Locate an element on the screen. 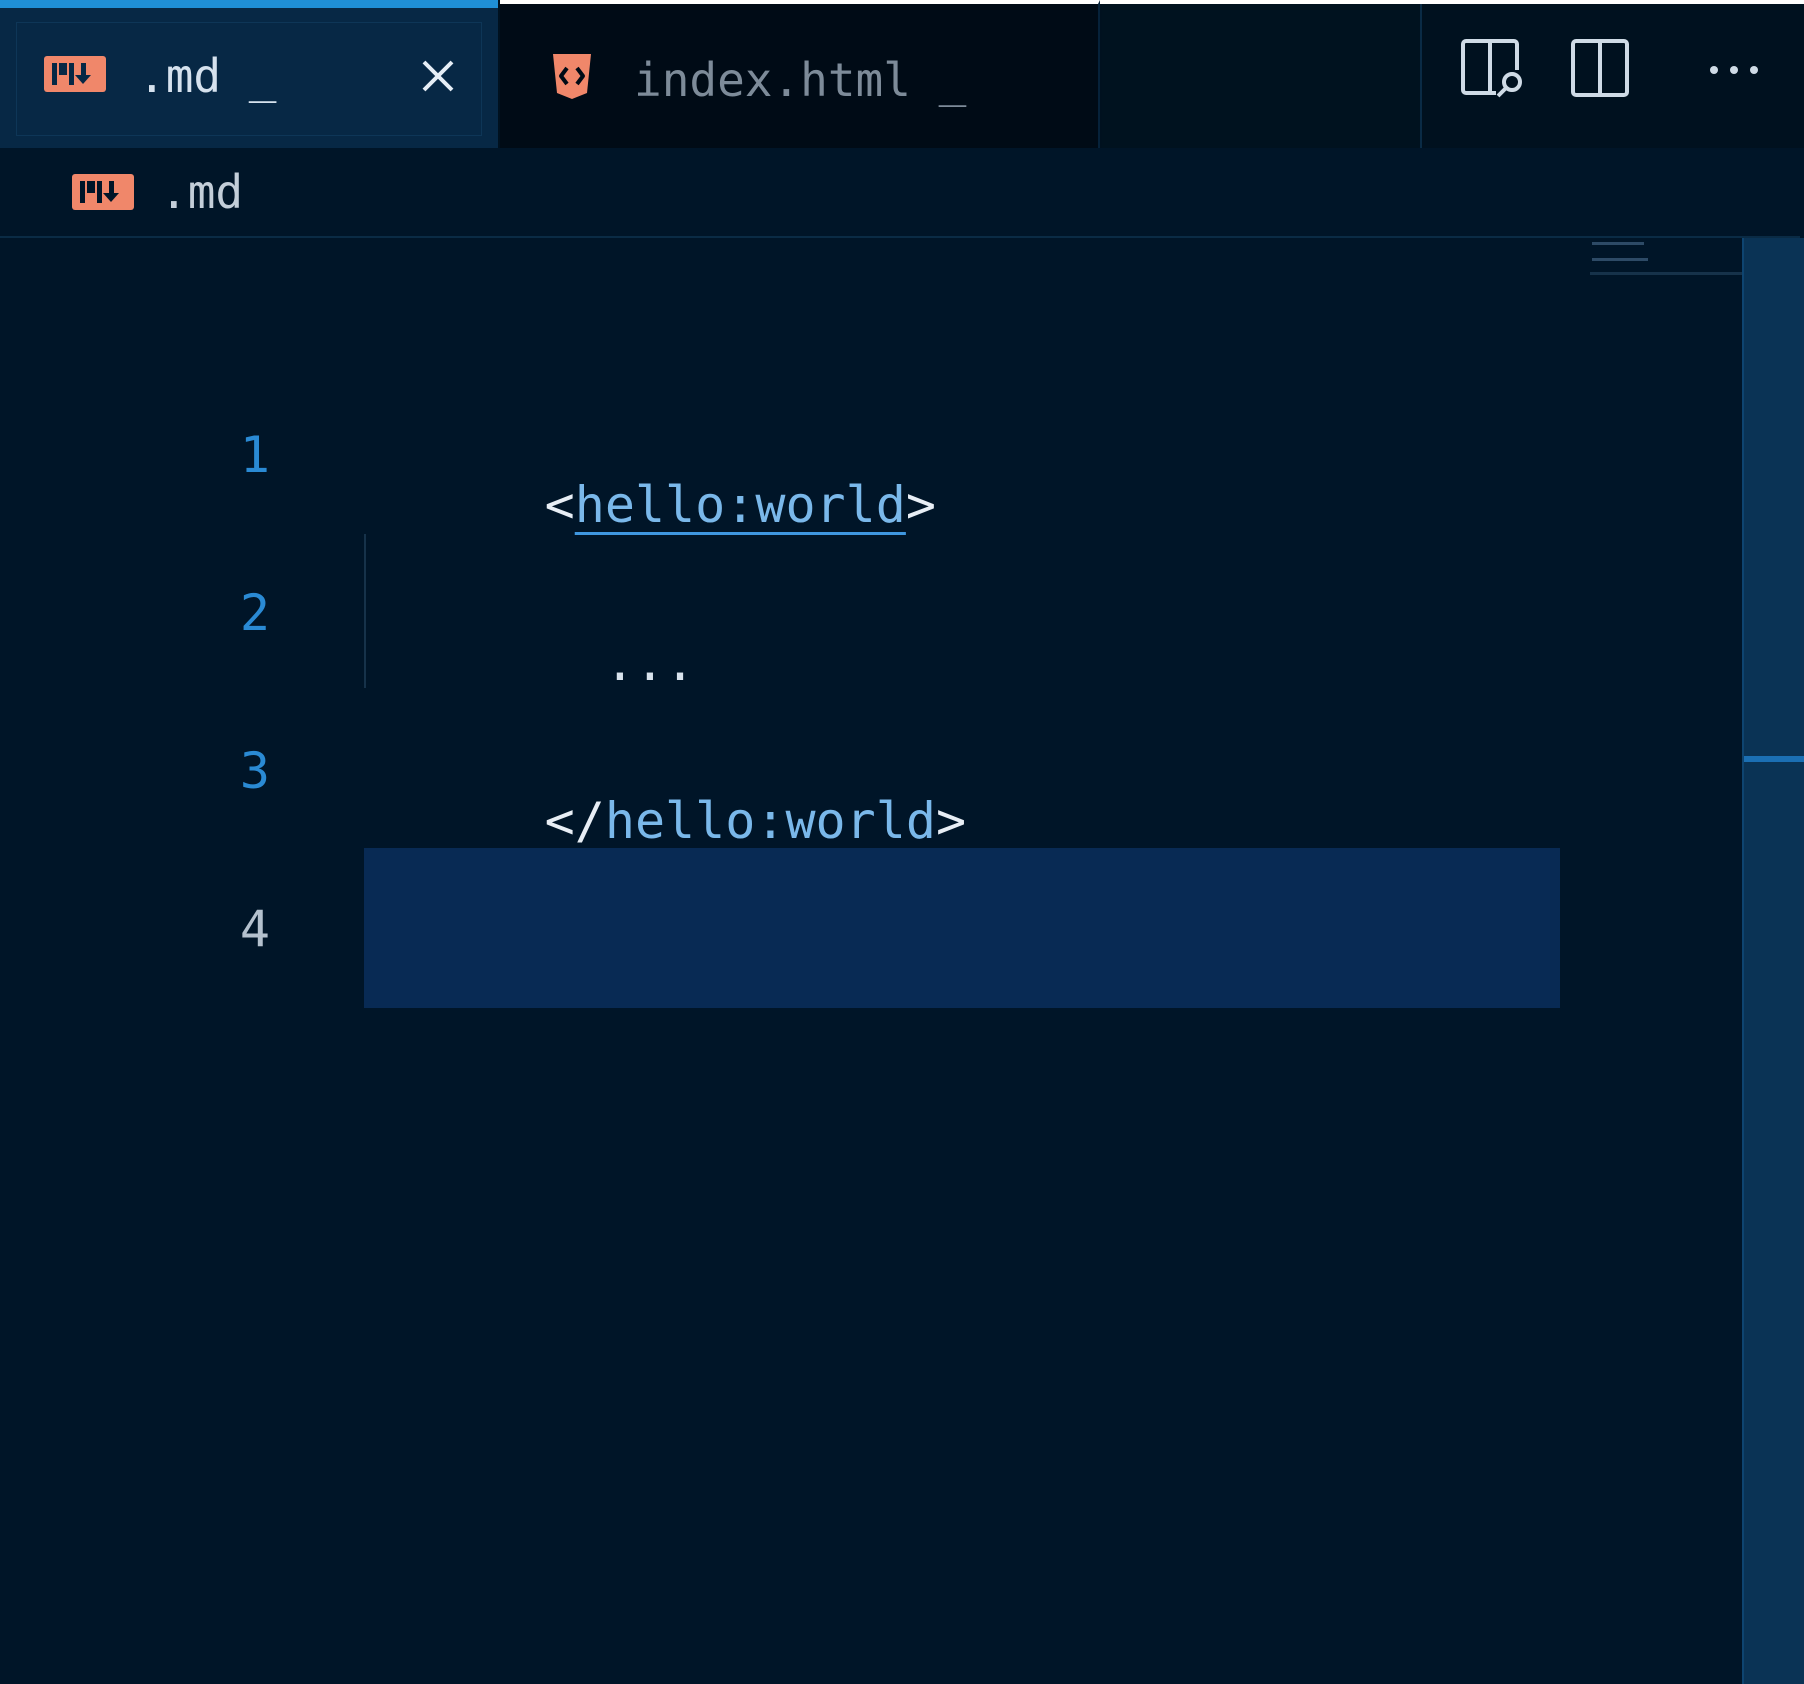  close-icon is located at coordinates (438, 76).